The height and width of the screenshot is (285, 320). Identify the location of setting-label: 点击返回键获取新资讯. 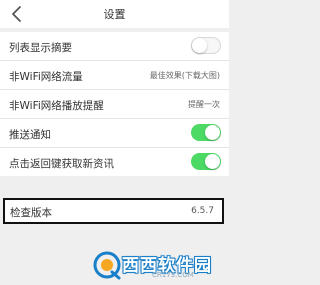
(61, 164).